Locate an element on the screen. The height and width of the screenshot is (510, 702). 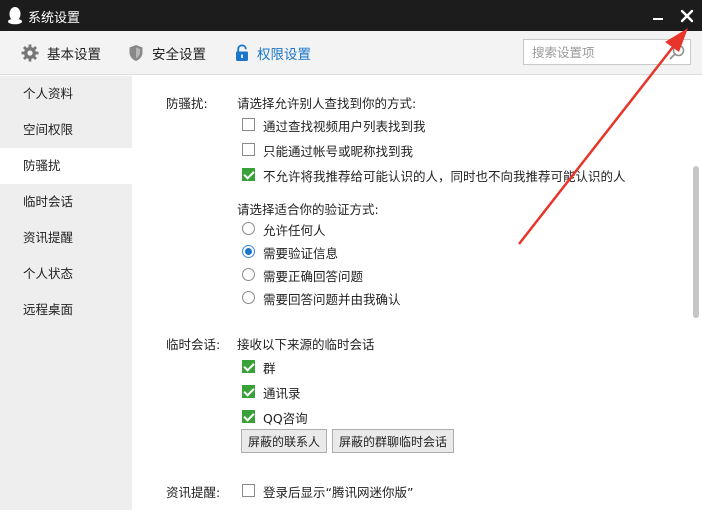
tab-label: 权限设置 is located at coordinates (284, 55).